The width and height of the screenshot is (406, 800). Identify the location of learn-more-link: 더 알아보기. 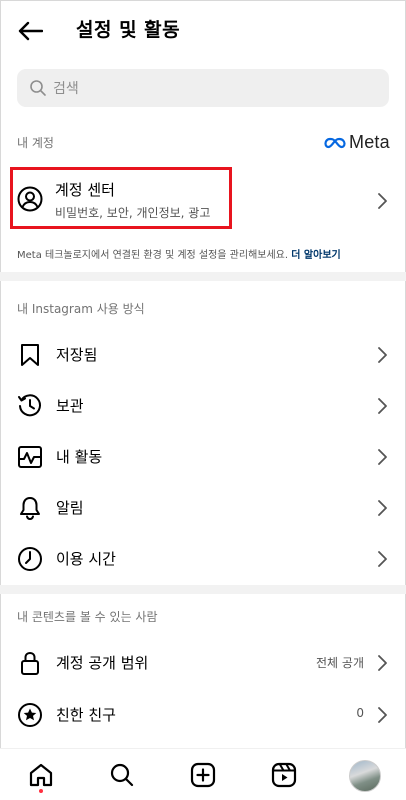
(315, 255).